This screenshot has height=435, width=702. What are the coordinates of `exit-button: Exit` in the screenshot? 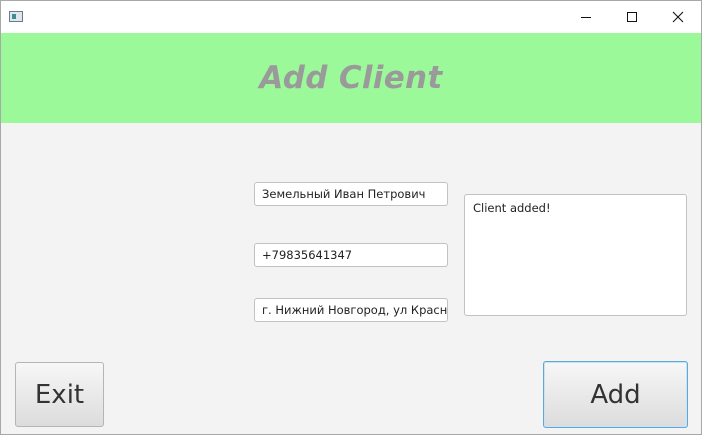 It's located at (59, 394).